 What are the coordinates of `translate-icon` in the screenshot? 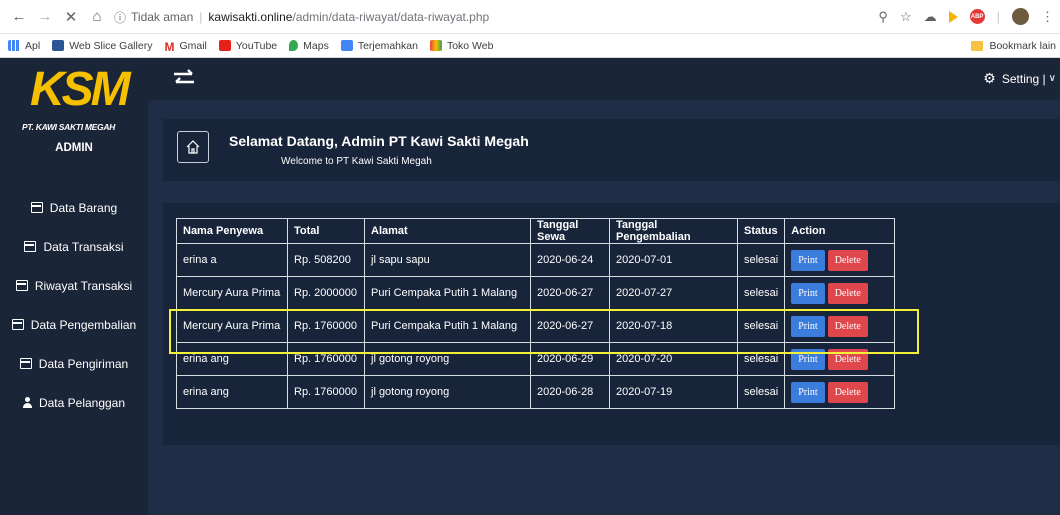 It's located at (346, 45).